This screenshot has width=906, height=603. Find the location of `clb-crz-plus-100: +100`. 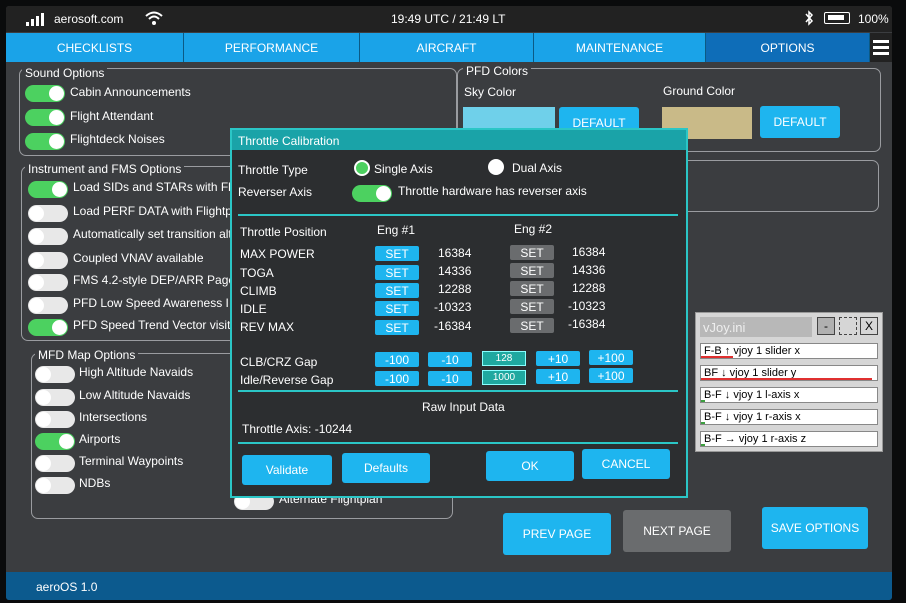

clb-crz-plus-100: +100 is located at coordinates (611, 357).